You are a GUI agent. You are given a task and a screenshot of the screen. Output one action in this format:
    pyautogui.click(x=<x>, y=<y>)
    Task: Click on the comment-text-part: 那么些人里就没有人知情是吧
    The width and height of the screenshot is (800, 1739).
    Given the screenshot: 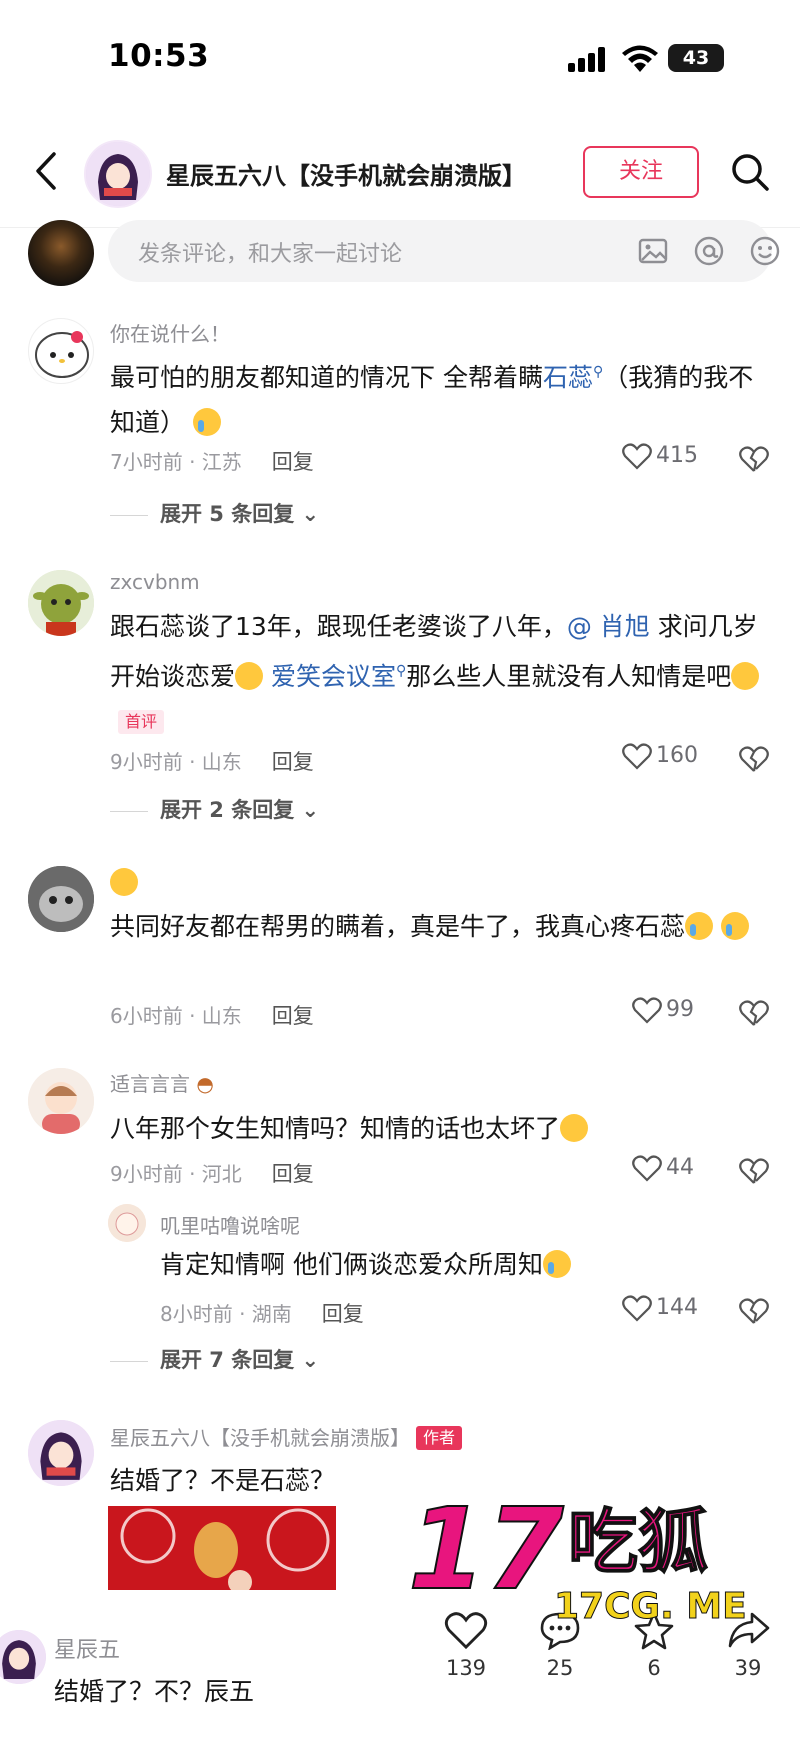 What is the action you would take?
    pyautogui.click(x=569, y=676)
    